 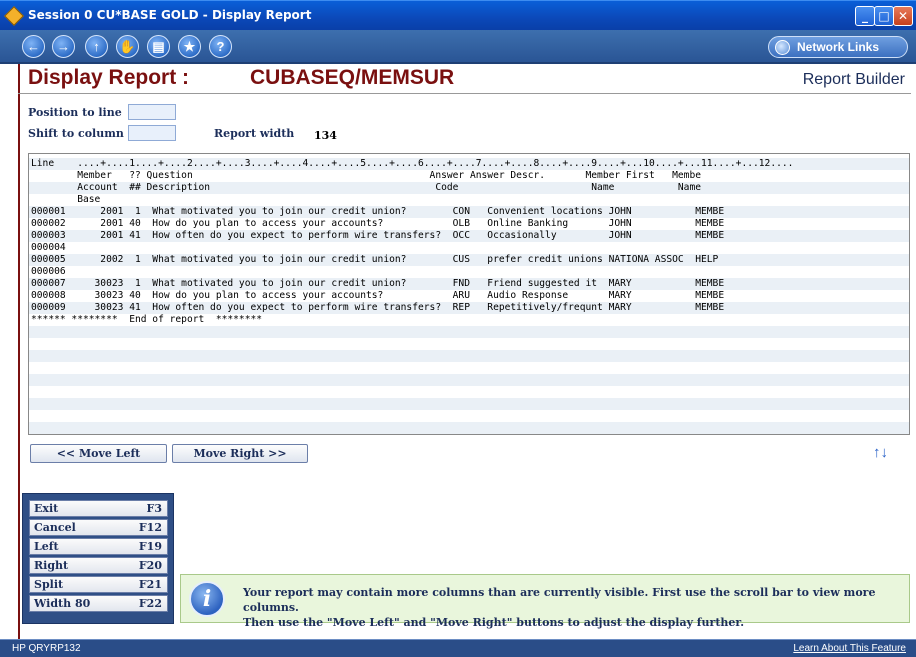 What do you see at coordinates (903, 16) in the screenshot?
I see `close-button: ✕` at bounding box center [903, 16].